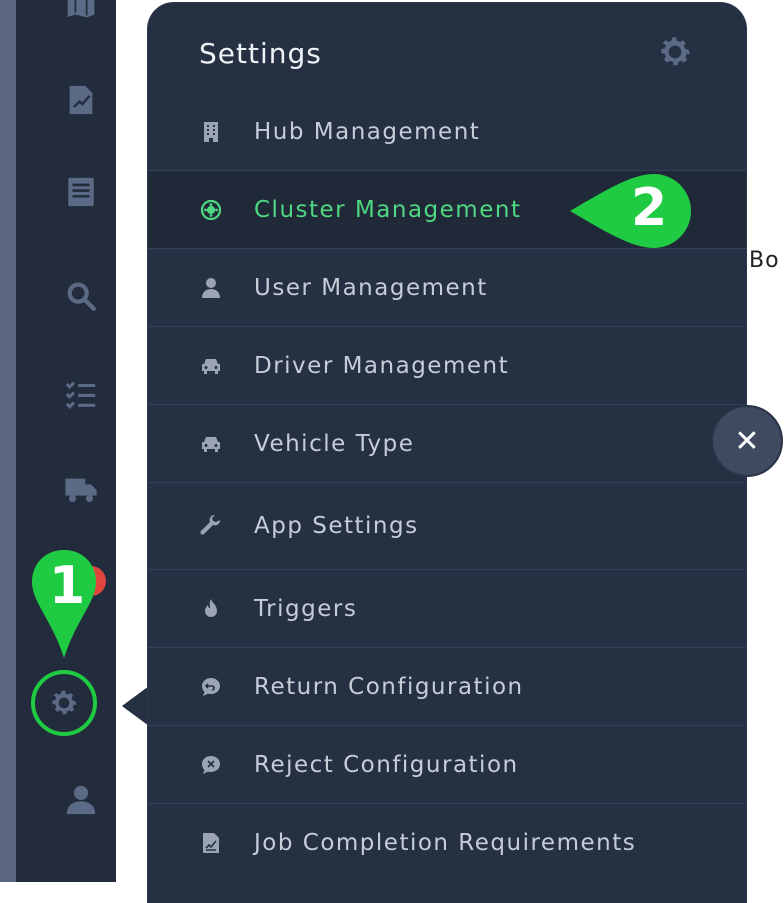 This screenshot has width=784, height=903. Describe the element at coordinates (447, 526) in the screenshot. I see `menu-item-app-settings: App Settings` at that location.